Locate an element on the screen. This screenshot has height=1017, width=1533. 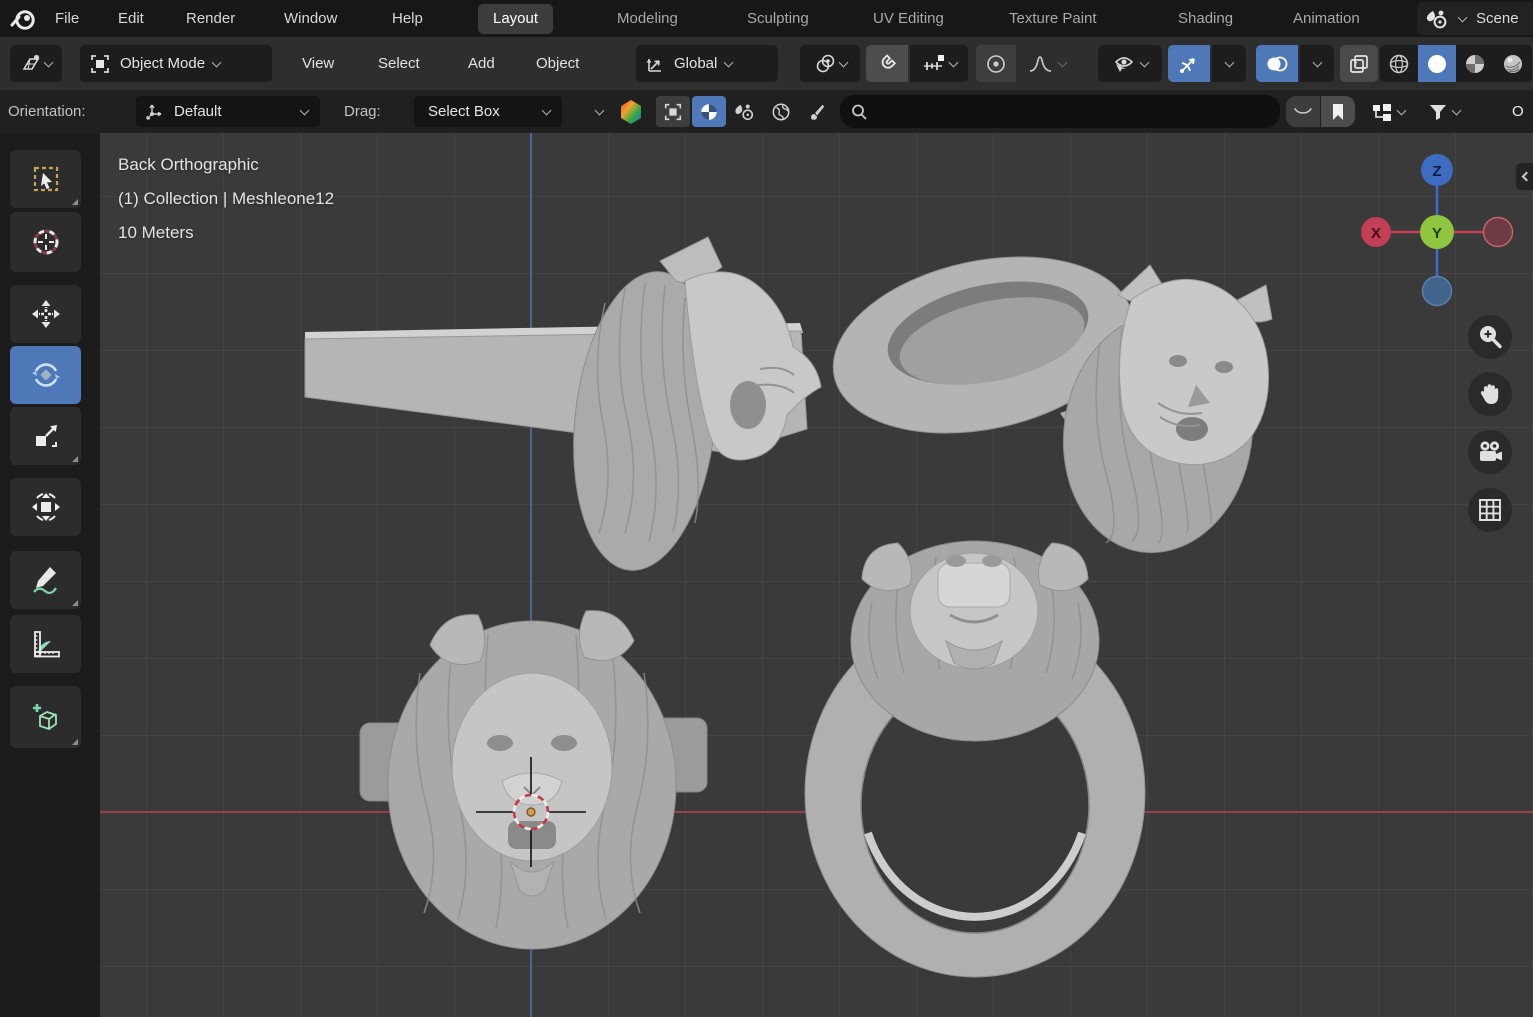
outliner-tree-icon is located at coordinates (1382, 112).